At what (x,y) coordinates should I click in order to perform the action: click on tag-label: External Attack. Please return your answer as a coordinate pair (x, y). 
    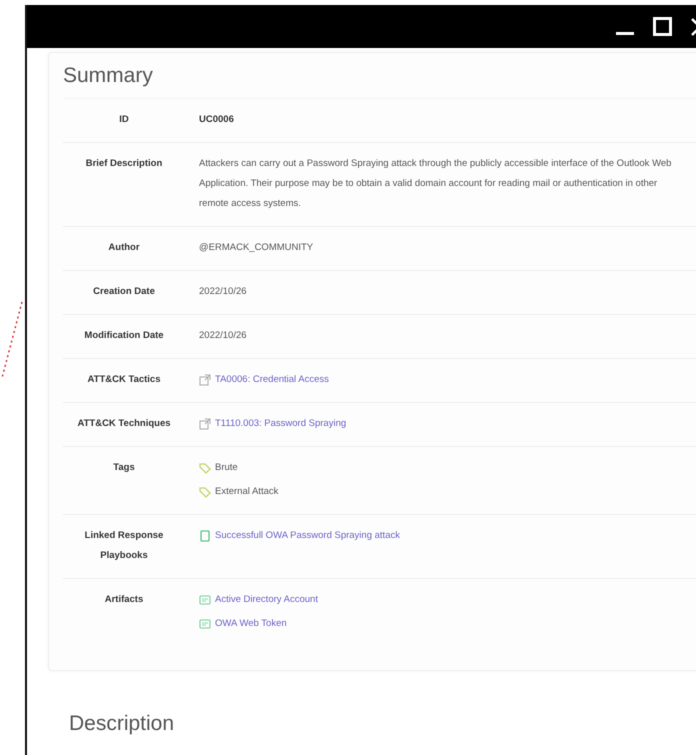
    Looking at the image, I should click on (246, 492).